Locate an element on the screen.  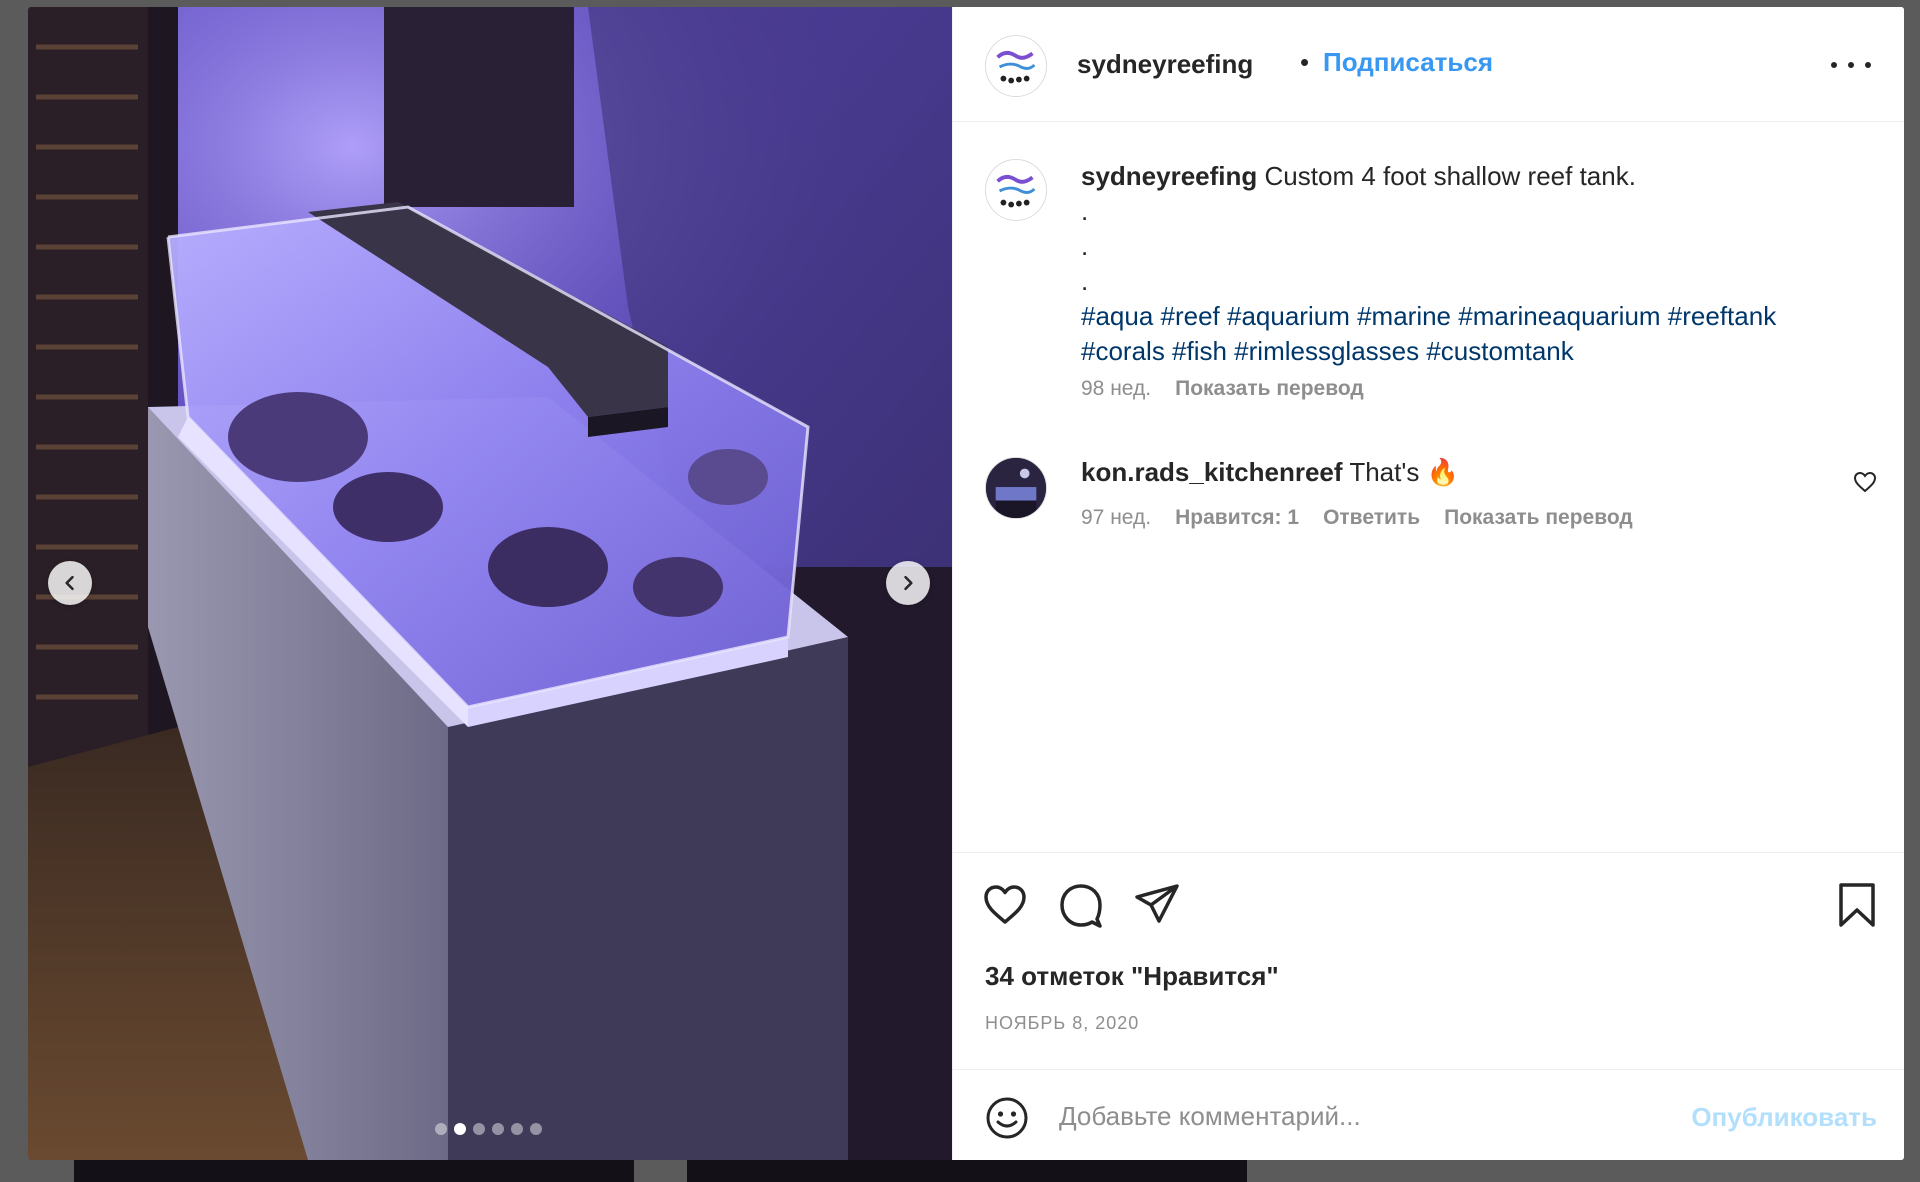
carousel-dots is located at coordinates (488, 1129).